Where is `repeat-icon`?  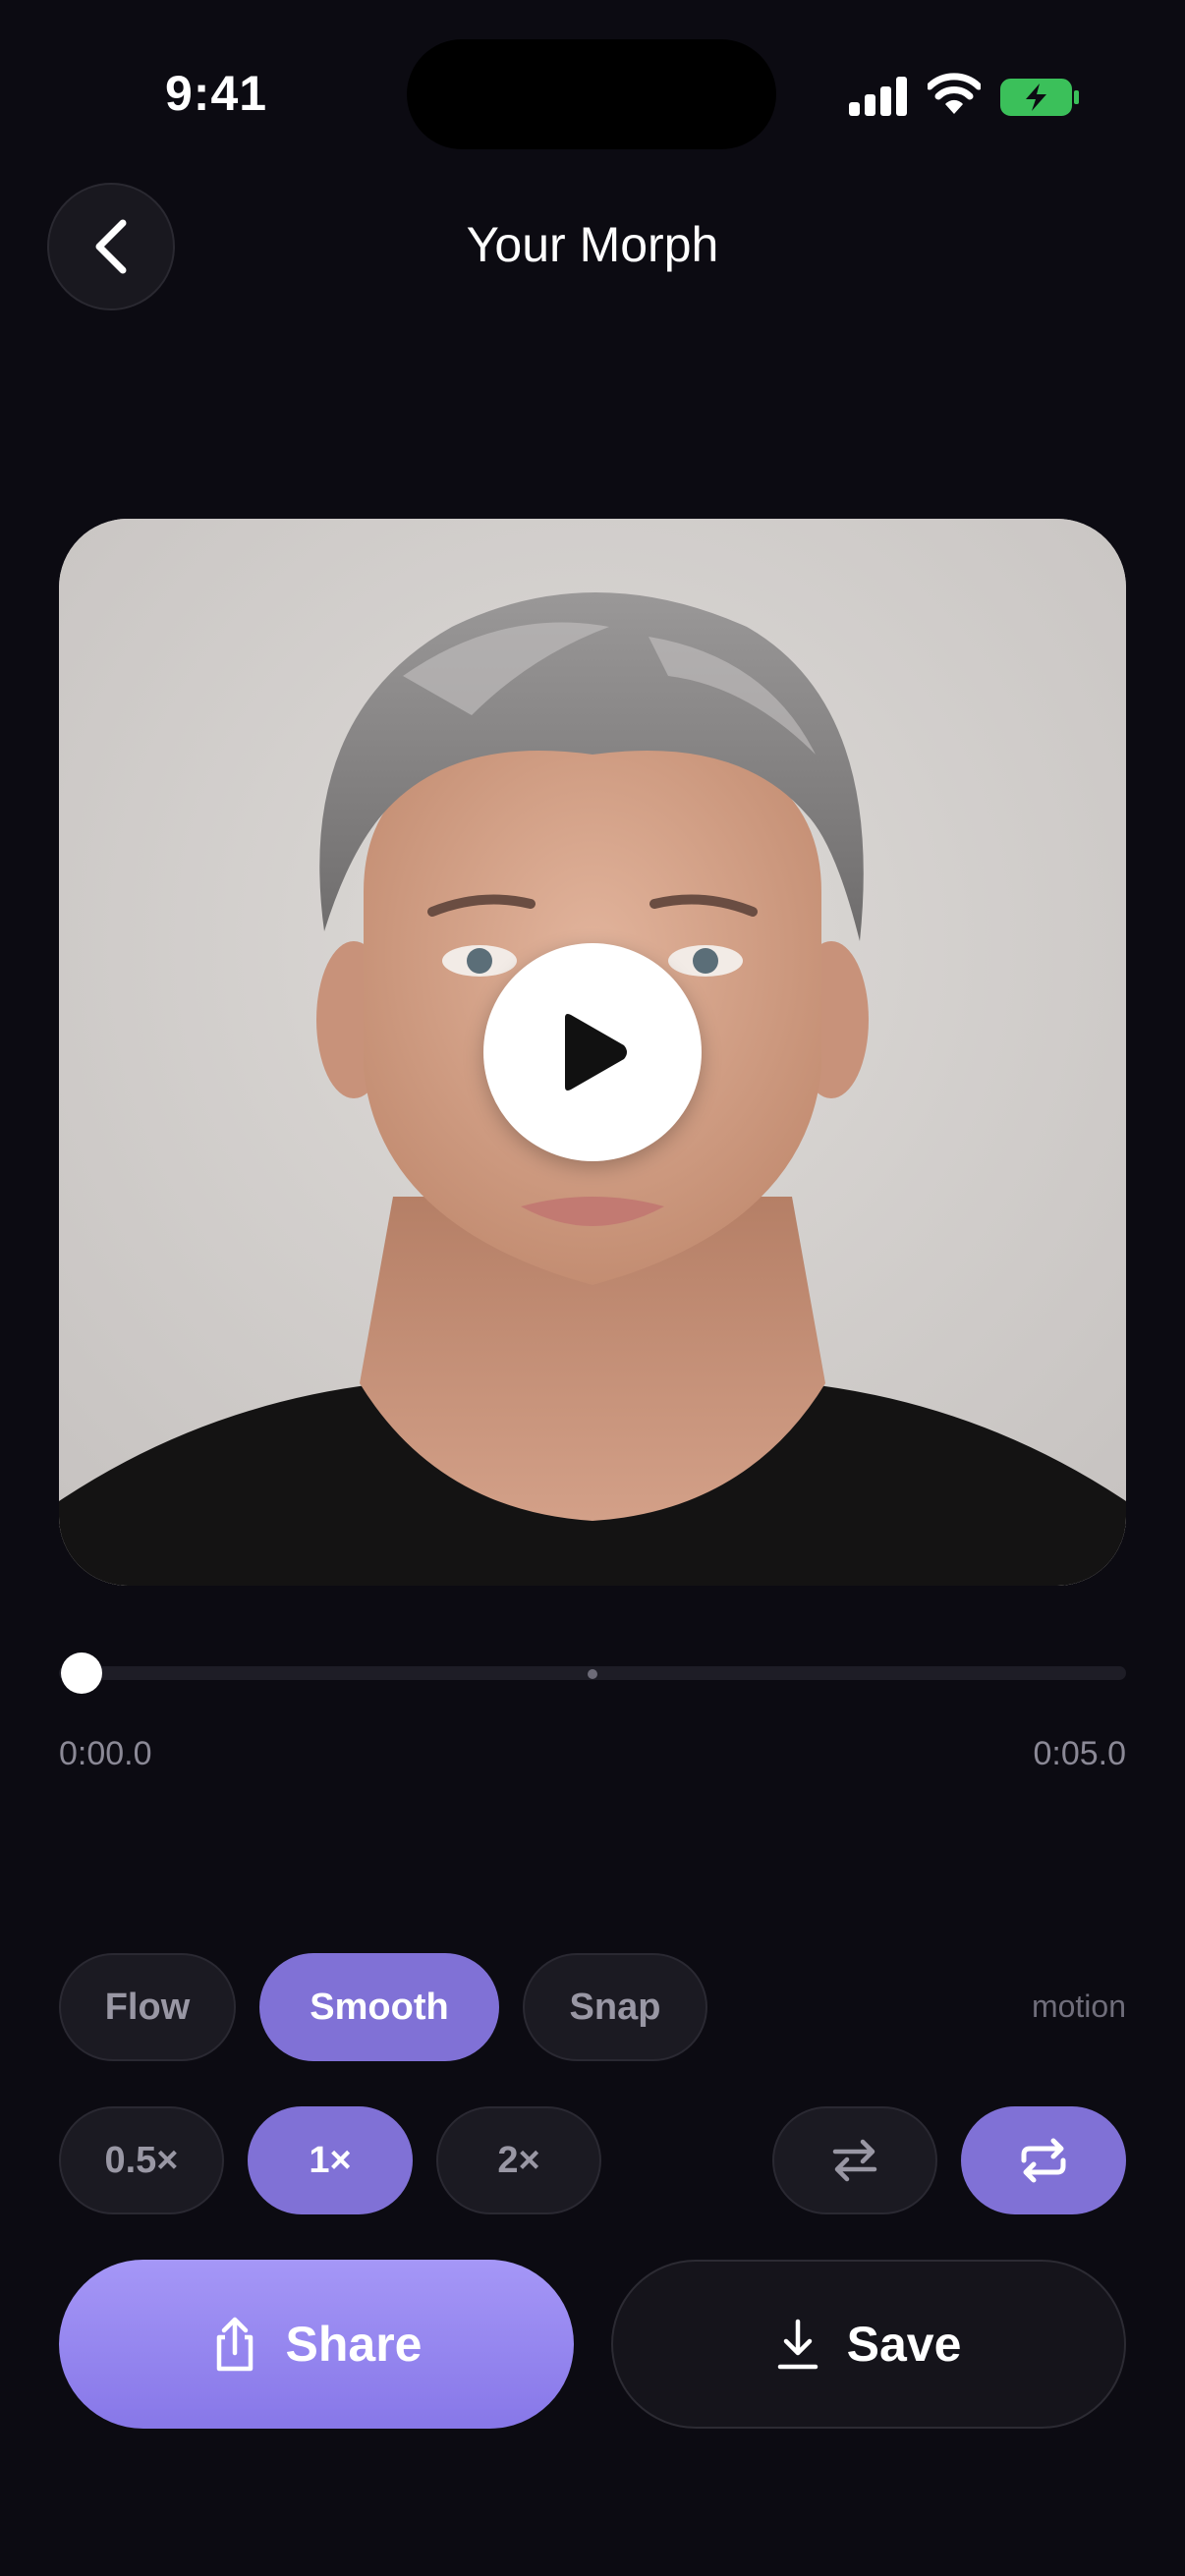 repeat-icon is located at coordinates (1044, 2160).